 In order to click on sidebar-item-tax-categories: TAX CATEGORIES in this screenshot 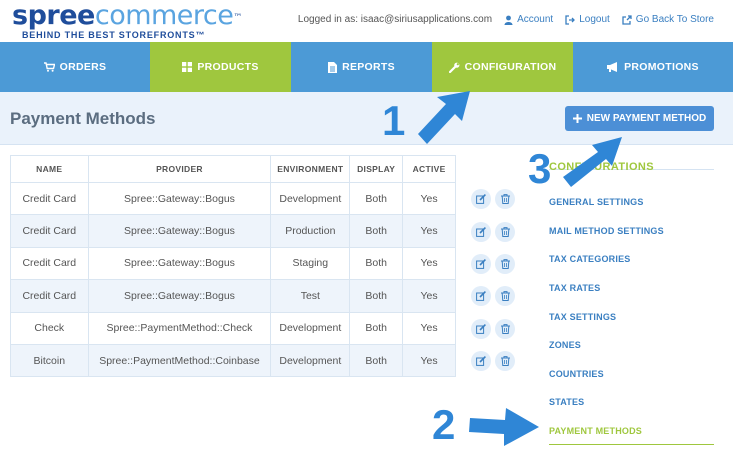, I will do `click(631, 259)`.